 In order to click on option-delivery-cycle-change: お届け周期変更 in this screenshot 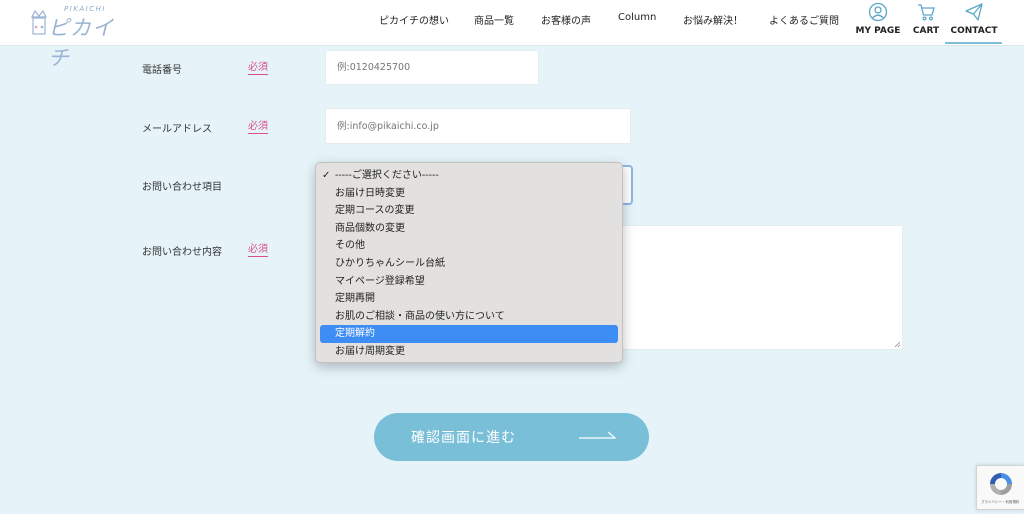, I will do `click(469, 352)`.